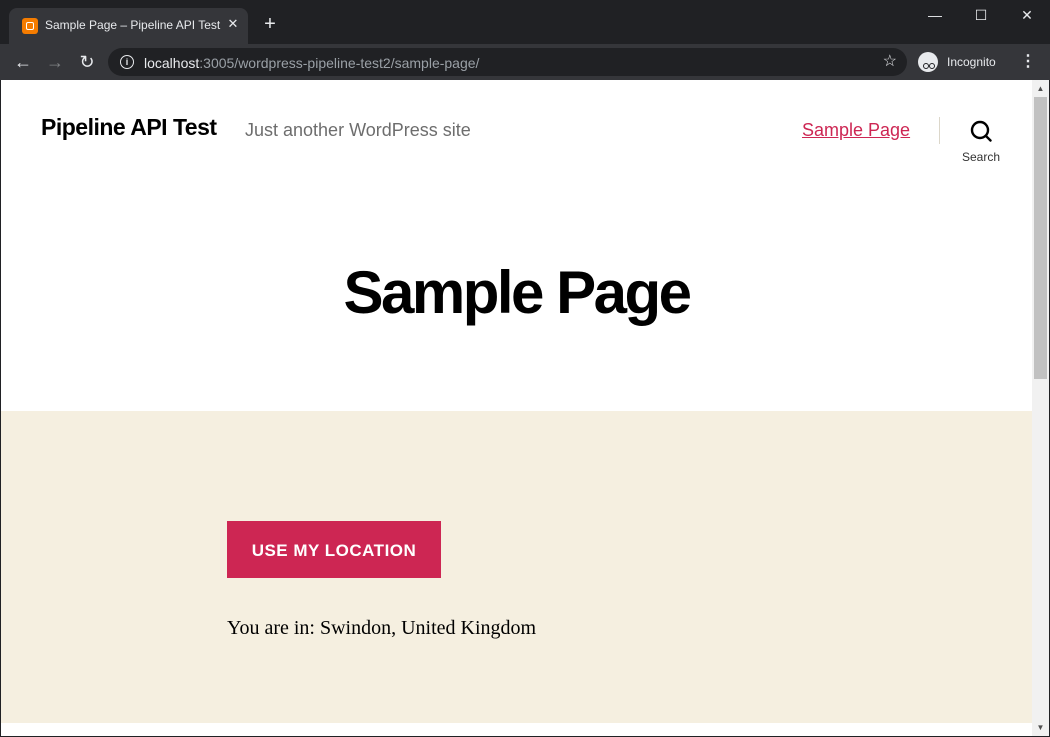 The image size is (1050, 737). I want to click on forward-button: →, so click(55, 62).